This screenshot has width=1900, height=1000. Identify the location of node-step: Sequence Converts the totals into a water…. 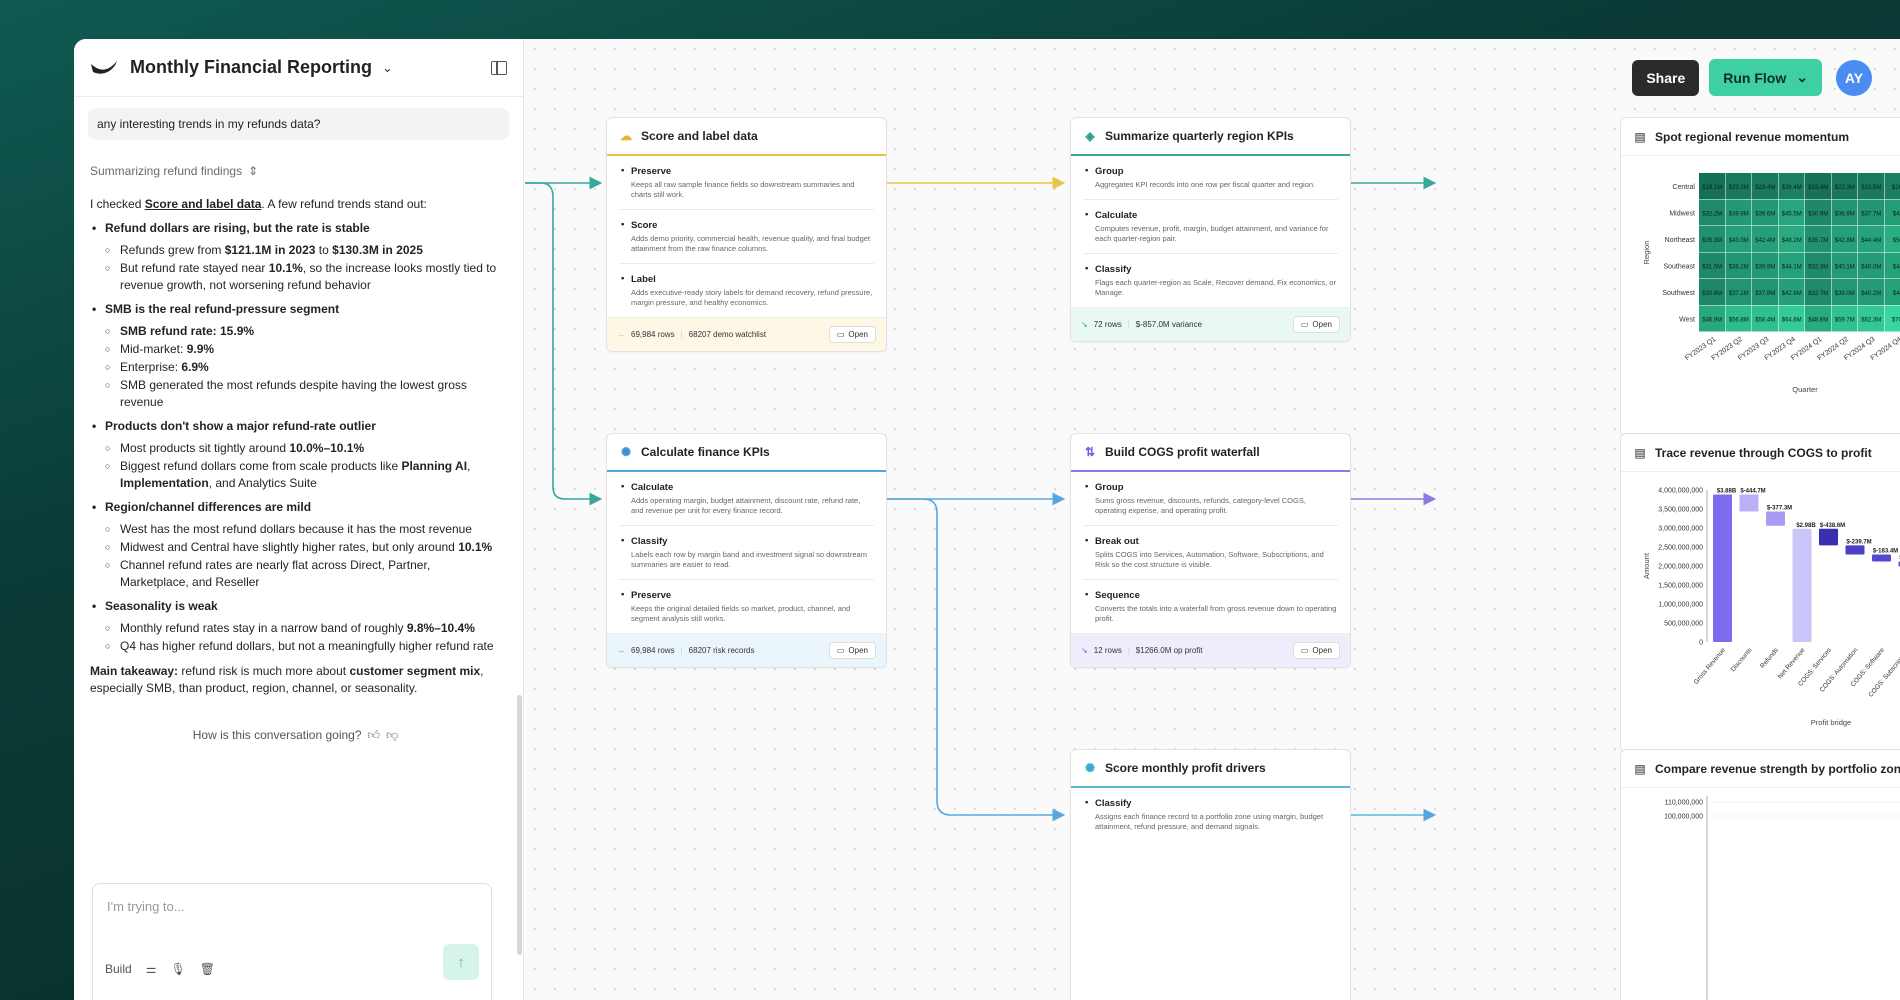
(1210, 606).